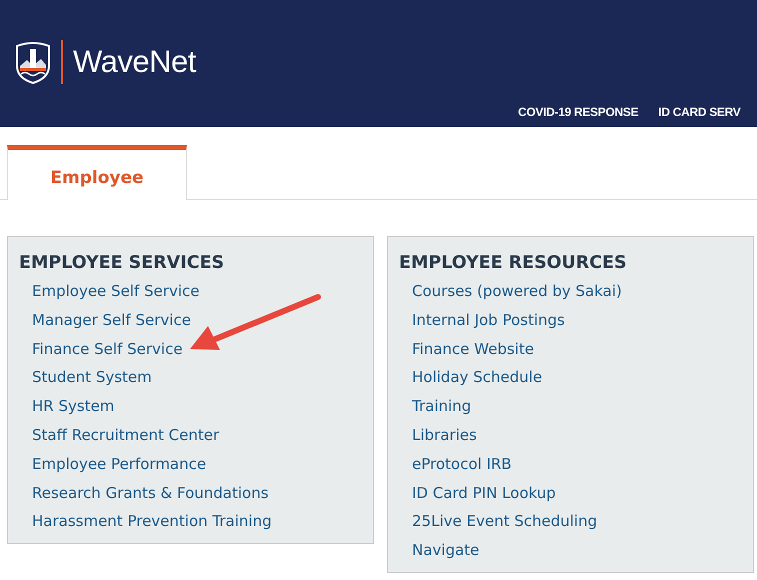 The image size is (757, 580). Describe the element at coordinates (488, 320) in the screenshot. I see `panel-link: Internal Job Postings` at that location.